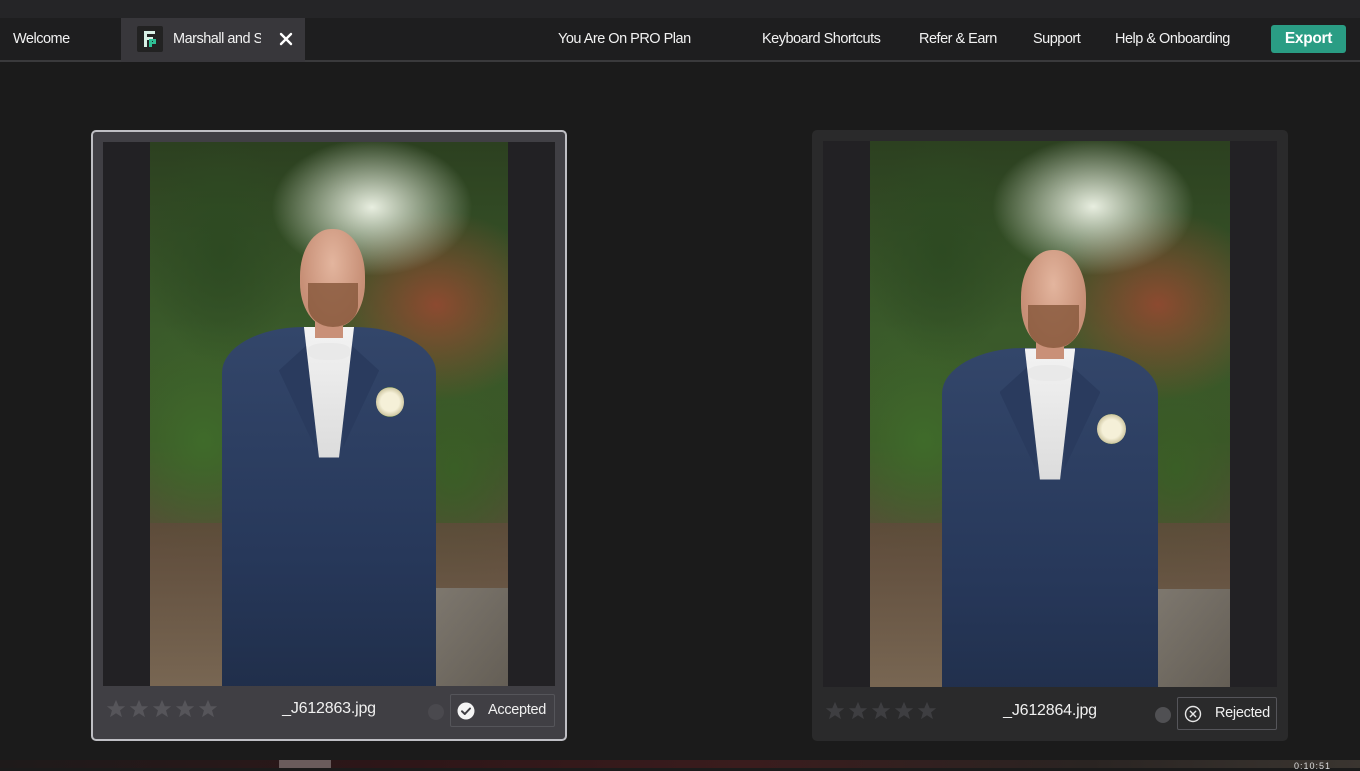 The image size is (1360, 771). I want to click on export-button: Export, so click(1308, 39).